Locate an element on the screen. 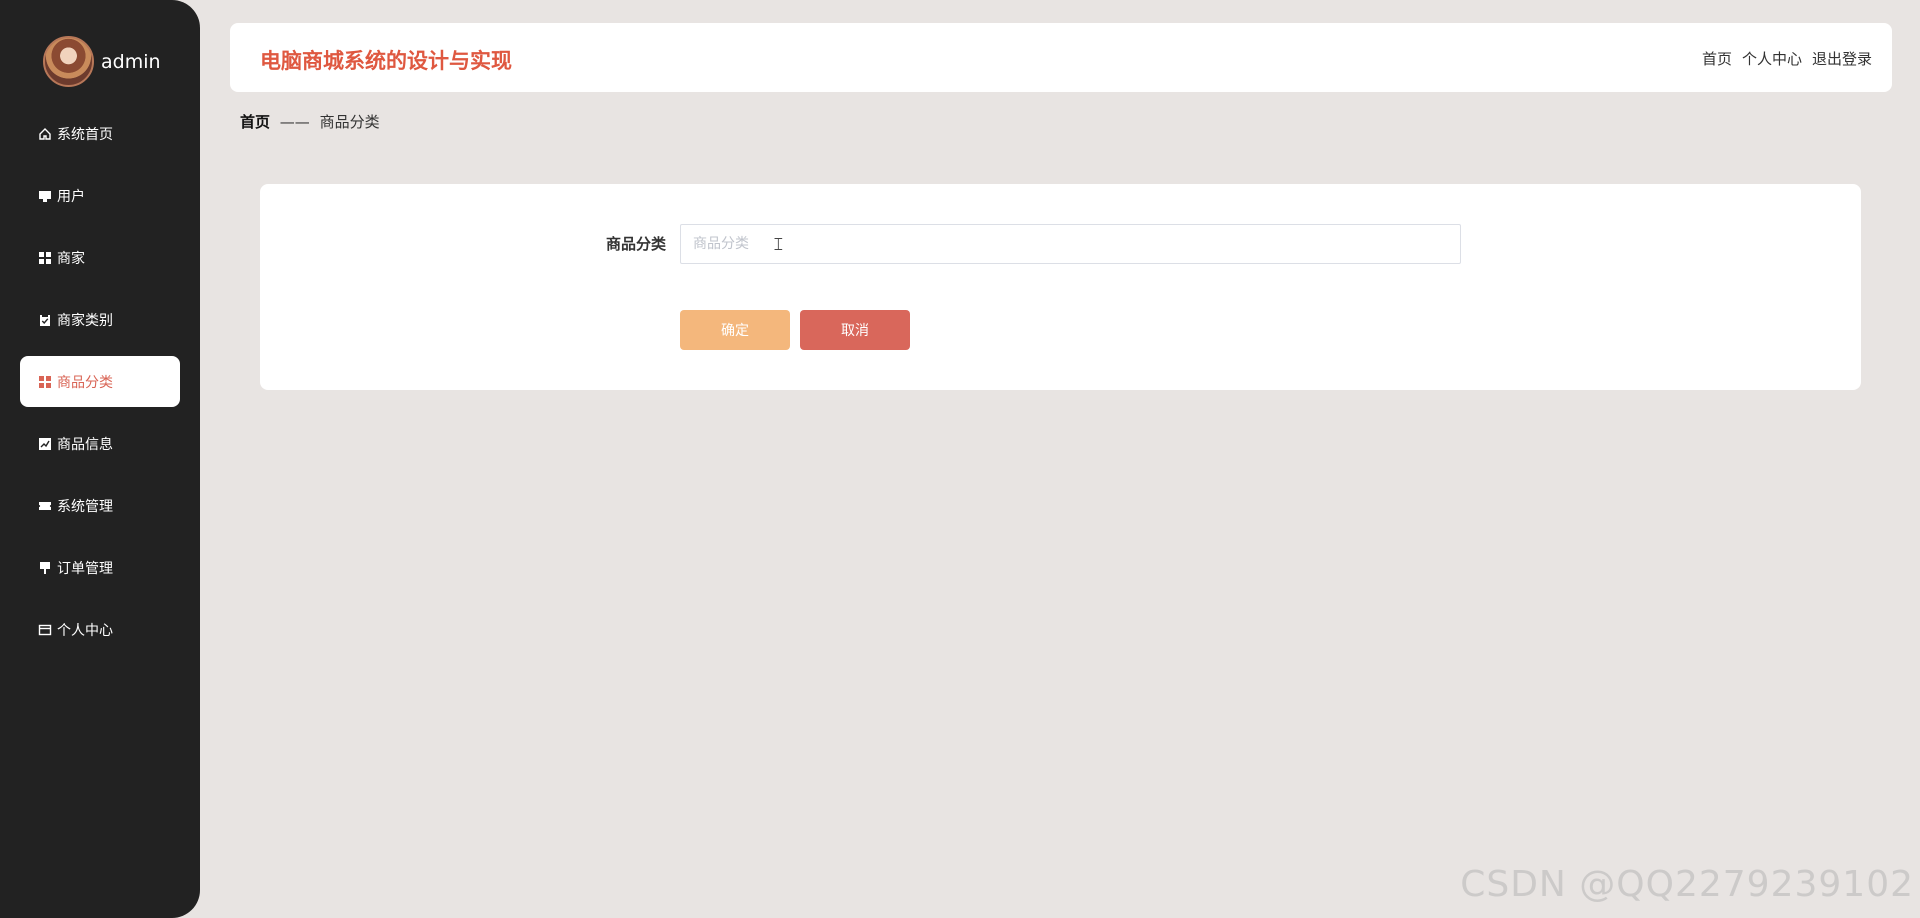  pin-icon is located at coordinates (45, 568).